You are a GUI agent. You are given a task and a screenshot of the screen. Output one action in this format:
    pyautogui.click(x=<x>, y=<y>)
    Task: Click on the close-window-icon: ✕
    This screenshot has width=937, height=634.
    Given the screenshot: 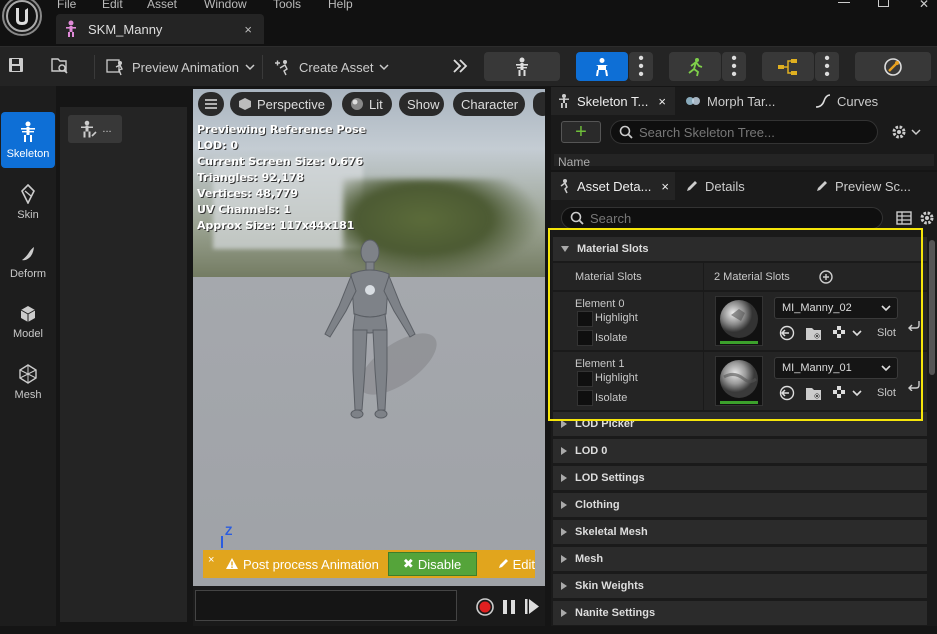 What is the action you would take?
    pyautogui.click(x=927, y=5)
    